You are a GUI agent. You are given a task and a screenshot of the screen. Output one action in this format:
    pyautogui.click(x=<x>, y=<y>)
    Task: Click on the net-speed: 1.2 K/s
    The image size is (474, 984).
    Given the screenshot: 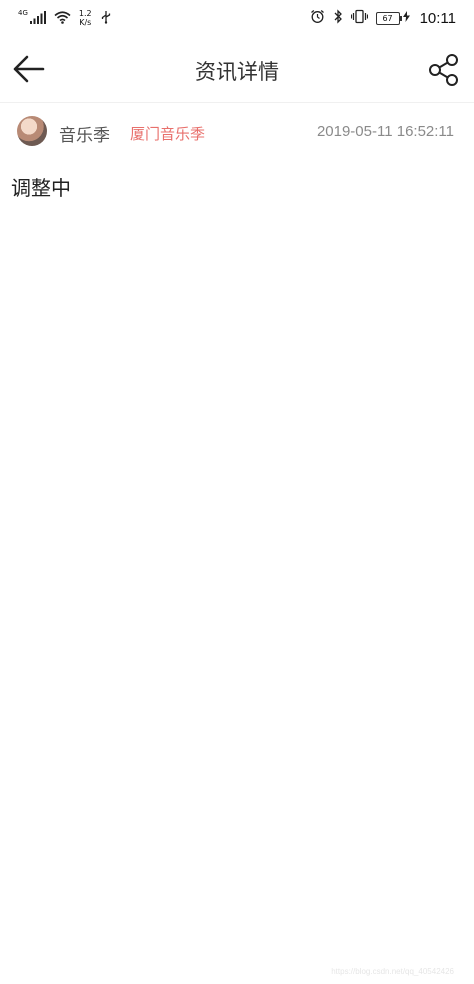 What is the action you would take?
    pyautogui.click(x=85, y=18)
    